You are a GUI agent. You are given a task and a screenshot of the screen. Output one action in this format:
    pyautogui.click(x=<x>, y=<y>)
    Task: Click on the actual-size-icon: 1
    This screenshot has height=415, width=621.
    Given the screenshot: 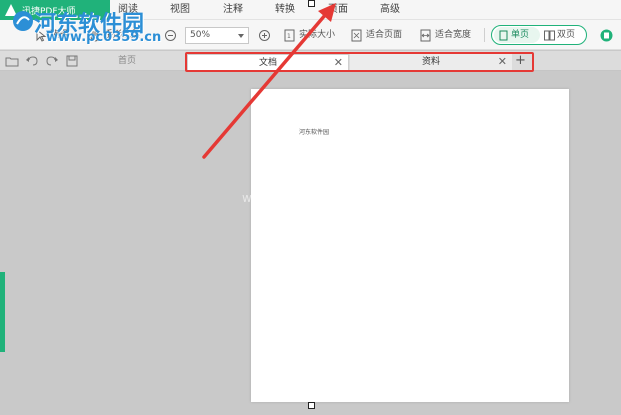 What is the action you would take?
    pyautogui.click(x=289, y=35)
    